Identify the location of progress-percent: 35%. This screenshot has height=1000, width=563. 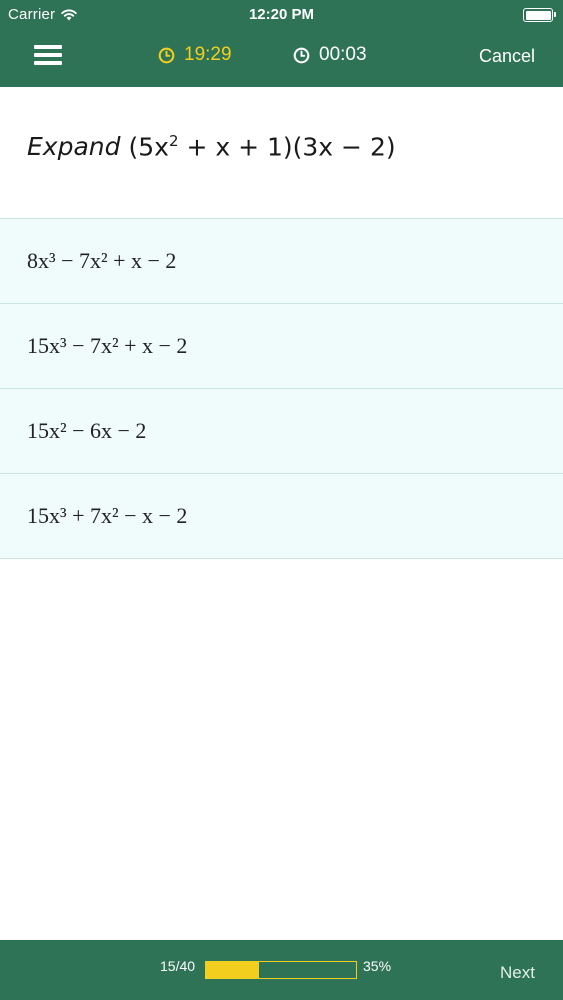
(377, 966).